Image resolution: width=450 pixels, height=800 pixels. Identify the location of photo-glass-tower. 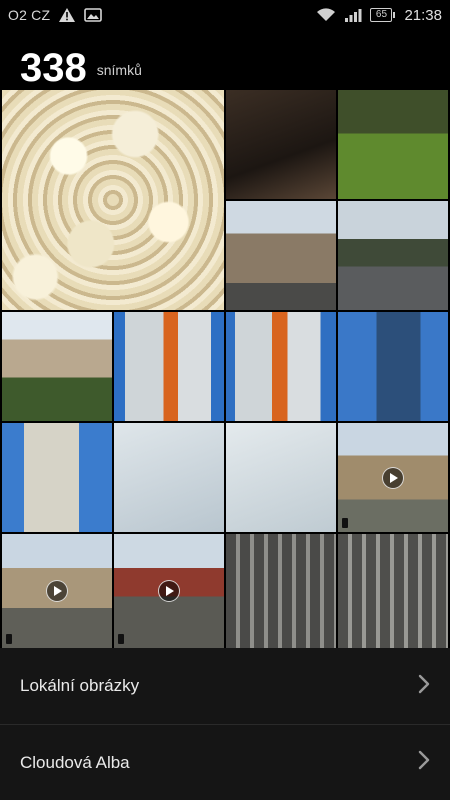
(393, 366).